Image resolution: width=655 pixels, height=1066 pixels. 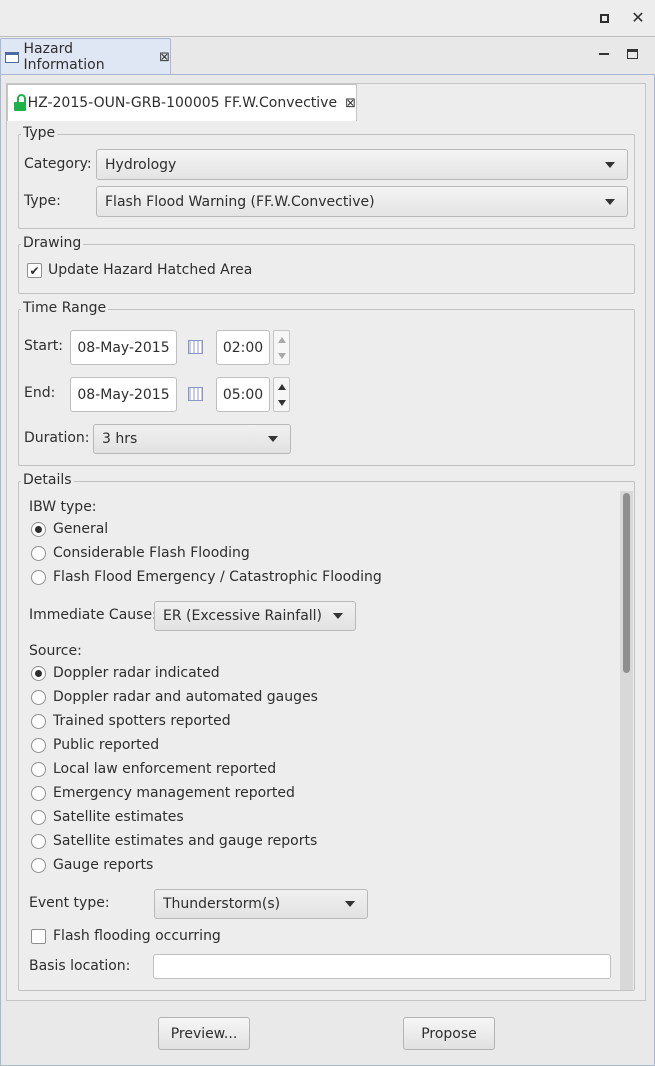 What do you see at coordinates (55, 651) in the screenshot?
I see `source-label: Source:` at bounding box center [55, 651].